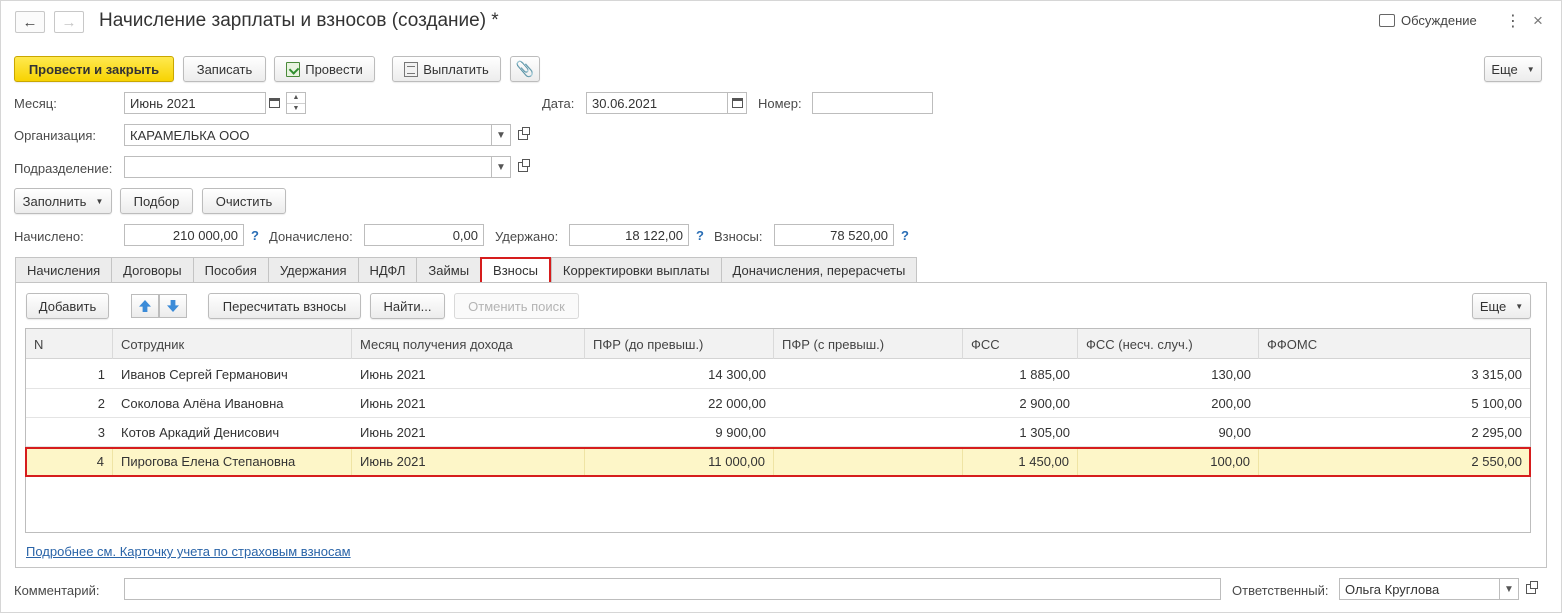 The width and height of the screenshot is (1562, 613). What do you see at coordinates (94, 69) in the screenshot?
I see `post-and-close-button: Провести и закрыть` at bounding box center [94, 69].